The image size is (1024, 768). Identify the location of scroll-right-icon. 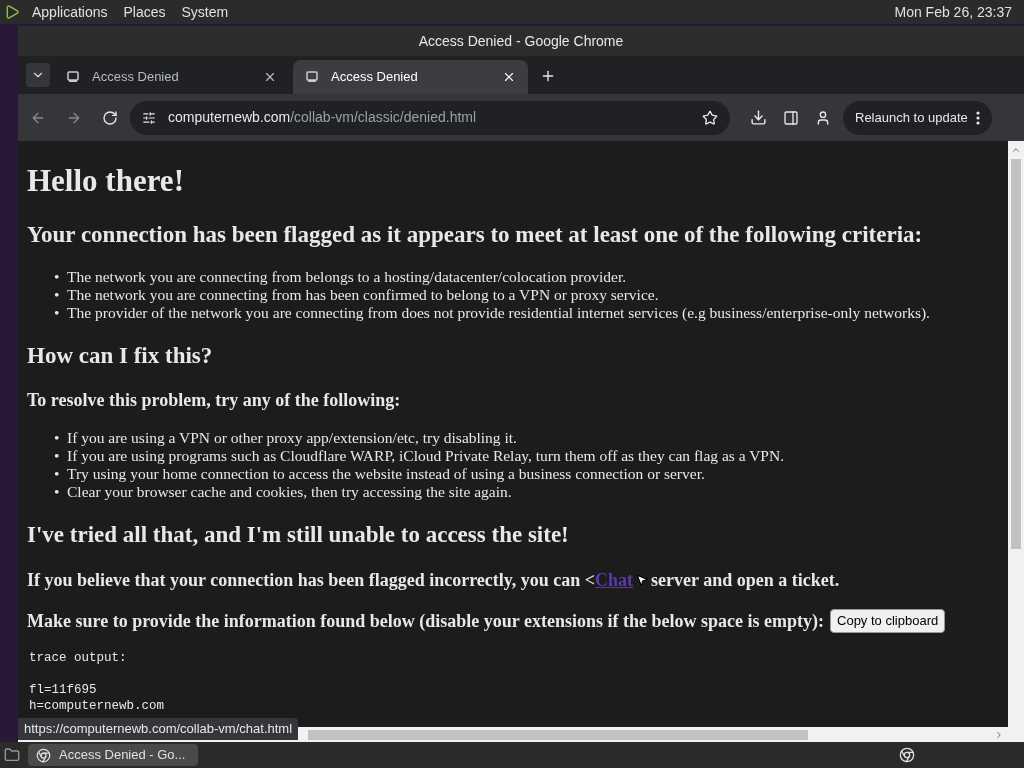
(999, 734).